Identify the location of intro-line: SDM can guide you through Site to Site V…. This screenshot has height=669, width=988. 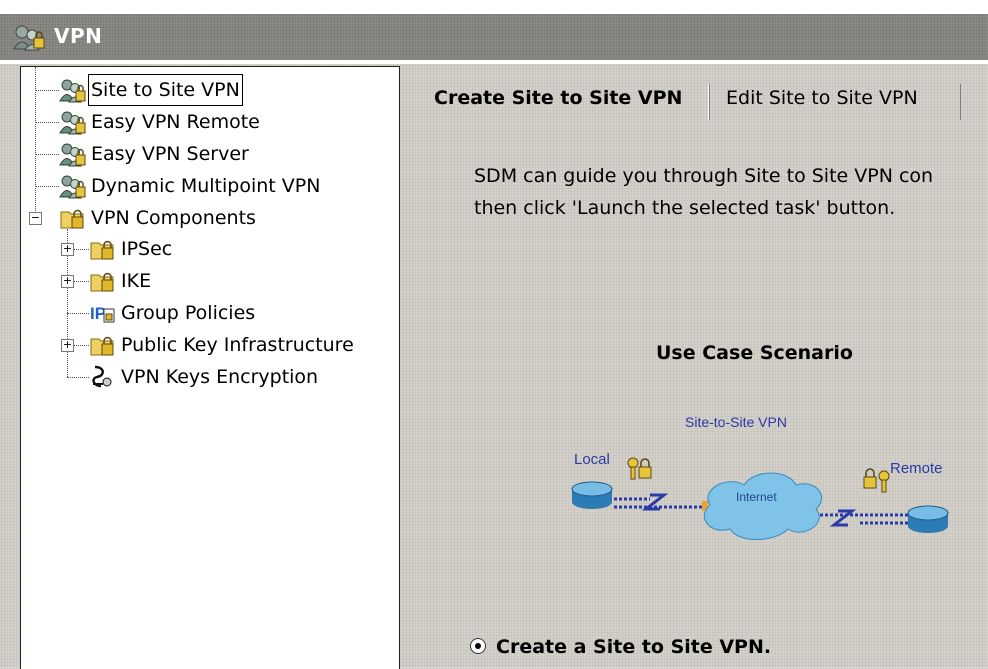
(704, 176).